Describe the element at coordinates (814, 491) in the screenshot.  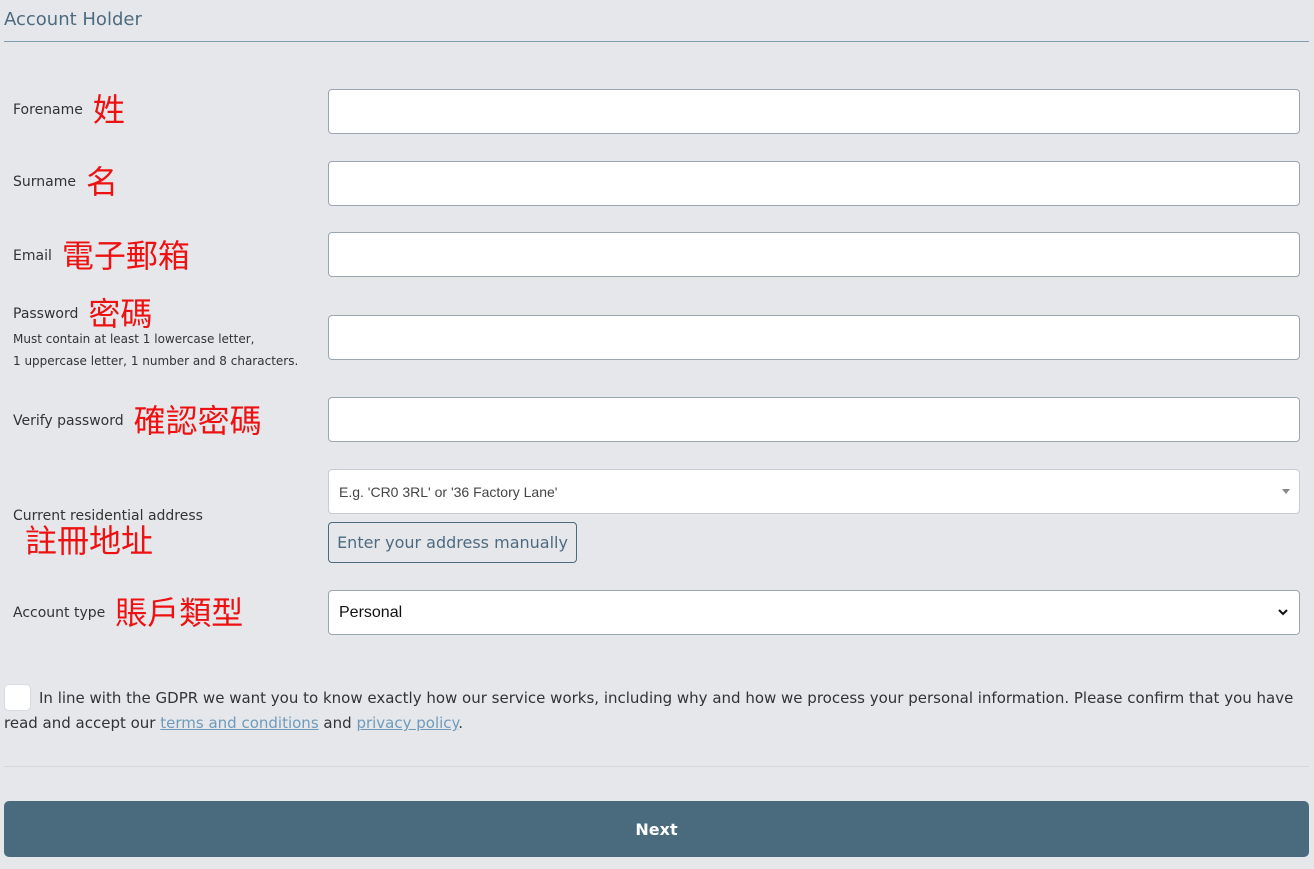
I see `address-lookup-select: E.g. 'CR0 3RL' or '36 Factory Lane'` at that location.